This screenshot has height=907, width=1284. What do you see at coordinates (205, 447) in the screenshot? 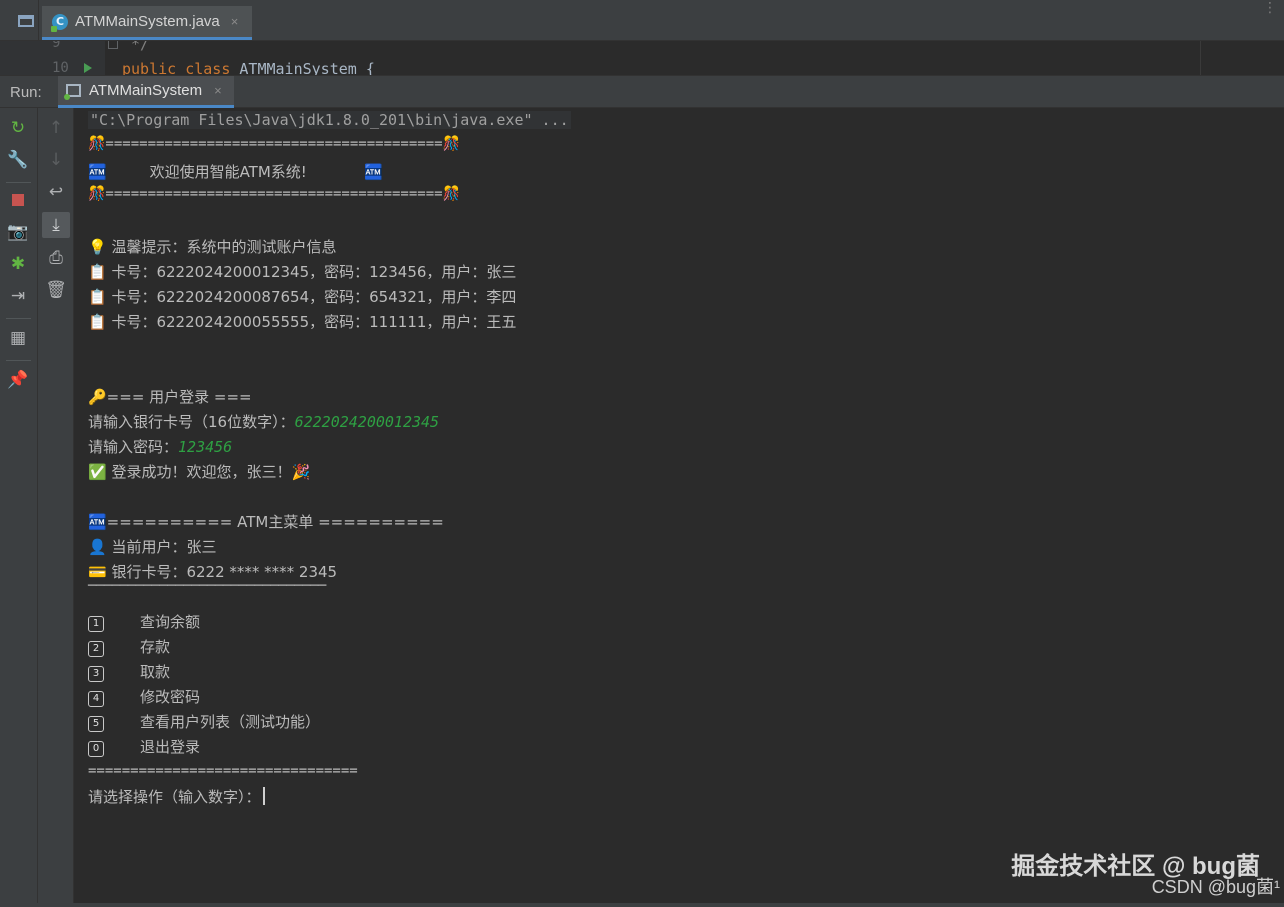
I see `password-input: 123456` at bounding box center [205, 447].